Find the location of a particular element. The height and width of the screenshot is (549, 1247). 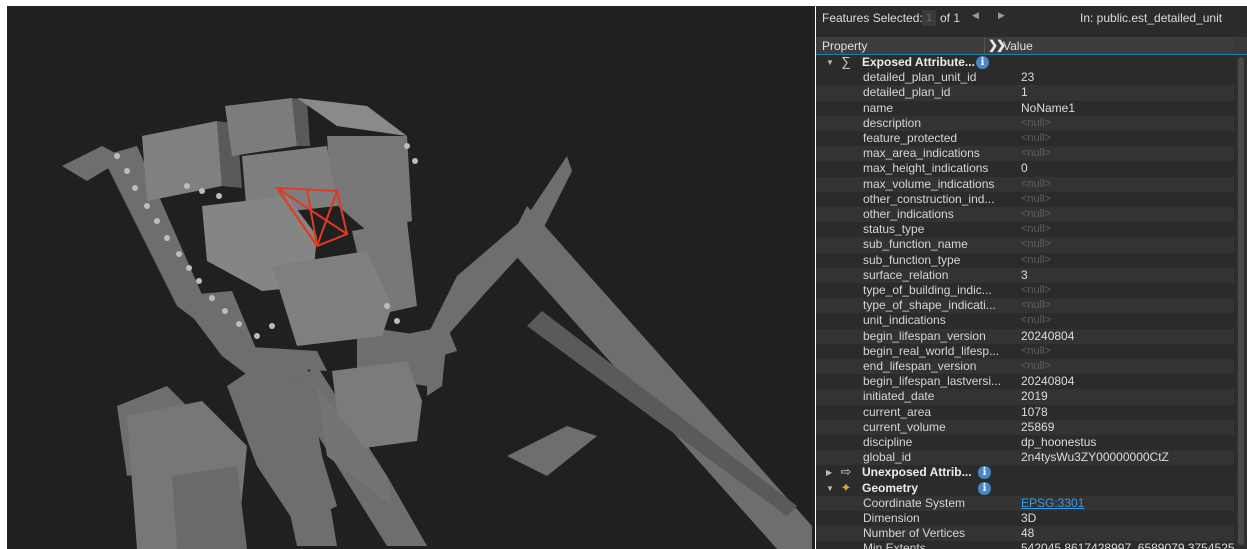

property-column-header: Property is located at coordinates (844, 46).